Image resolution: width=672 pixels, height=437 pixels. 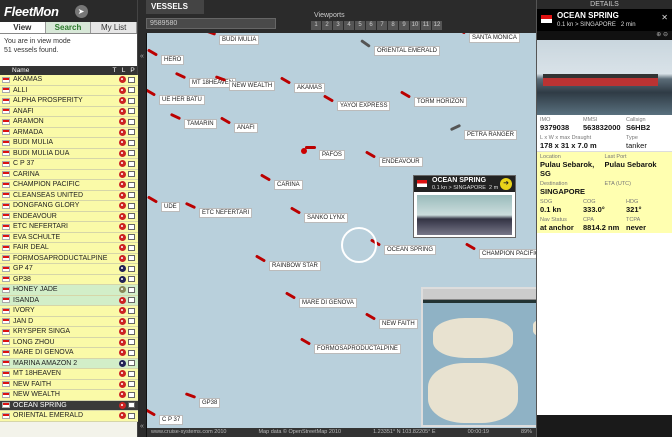 What do you see at coordinates (69, 143) in the screenshot?
I see `vessel-list-item: BUDI MULIA` at bounding box center [69, 143].